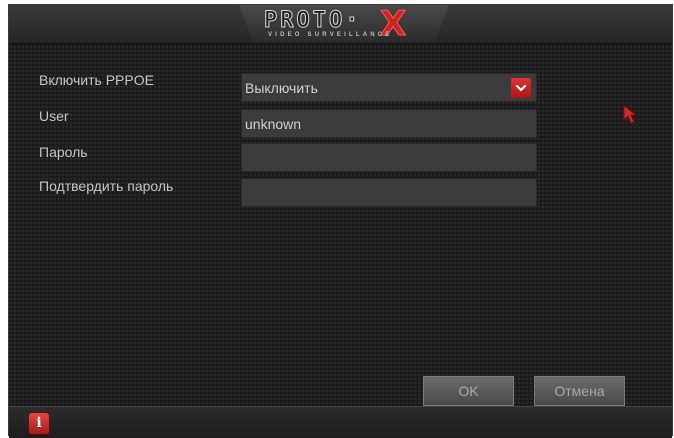  I want to click on ok-button: OK, so click(468, 391).